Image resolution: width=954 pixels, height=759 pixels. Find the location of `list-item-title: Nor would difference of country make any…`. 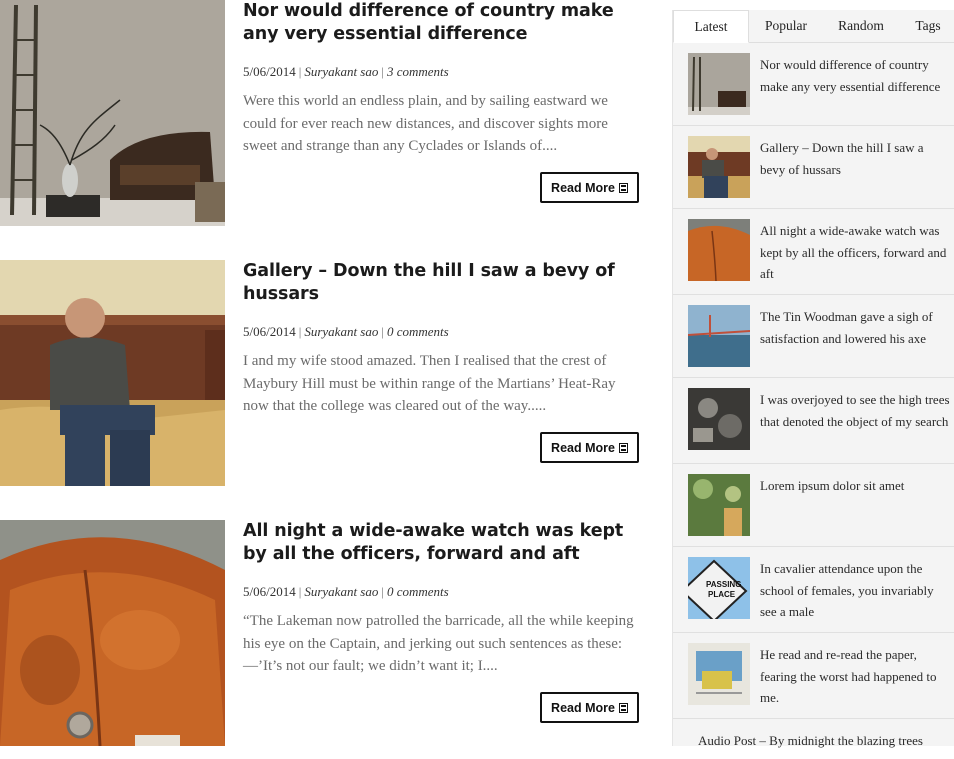

list-item-title: Nor would difference of country make any… is located at coordinates (855, 75).